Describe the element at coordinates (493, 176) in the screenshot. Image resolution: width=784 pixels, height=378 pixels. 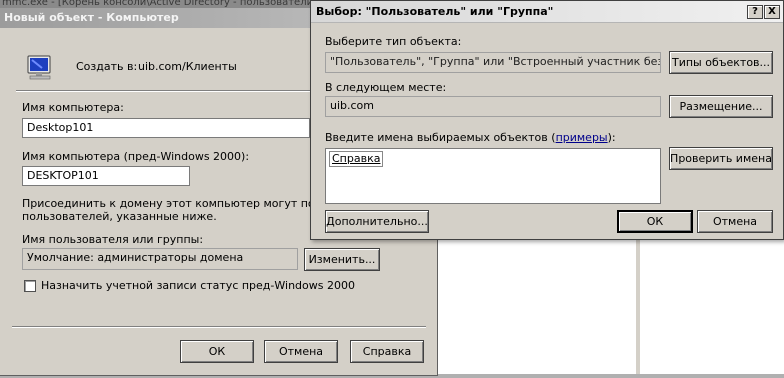
I see `object-names-input: Справка` at that location.